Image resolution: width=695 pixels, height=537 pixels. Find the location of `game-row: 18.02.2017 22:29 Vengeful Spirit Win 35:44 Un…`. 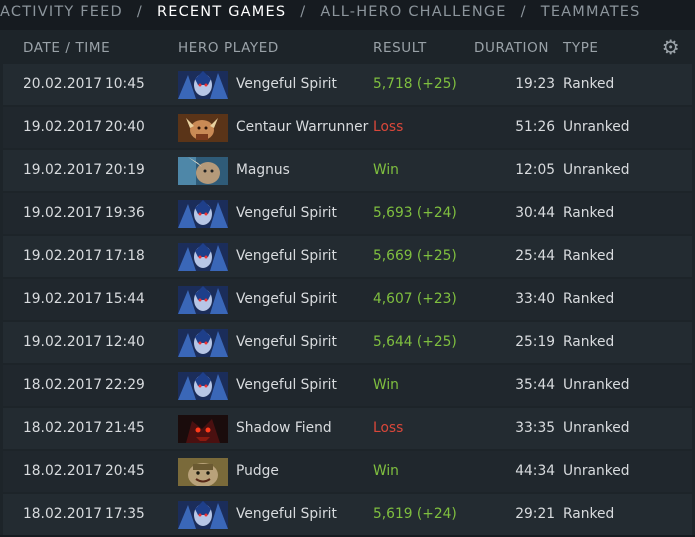

game-row: 18.02.2017 22:29 Vengeful Spirit Win 35:44 Un… is located at coordinates (347, 385).